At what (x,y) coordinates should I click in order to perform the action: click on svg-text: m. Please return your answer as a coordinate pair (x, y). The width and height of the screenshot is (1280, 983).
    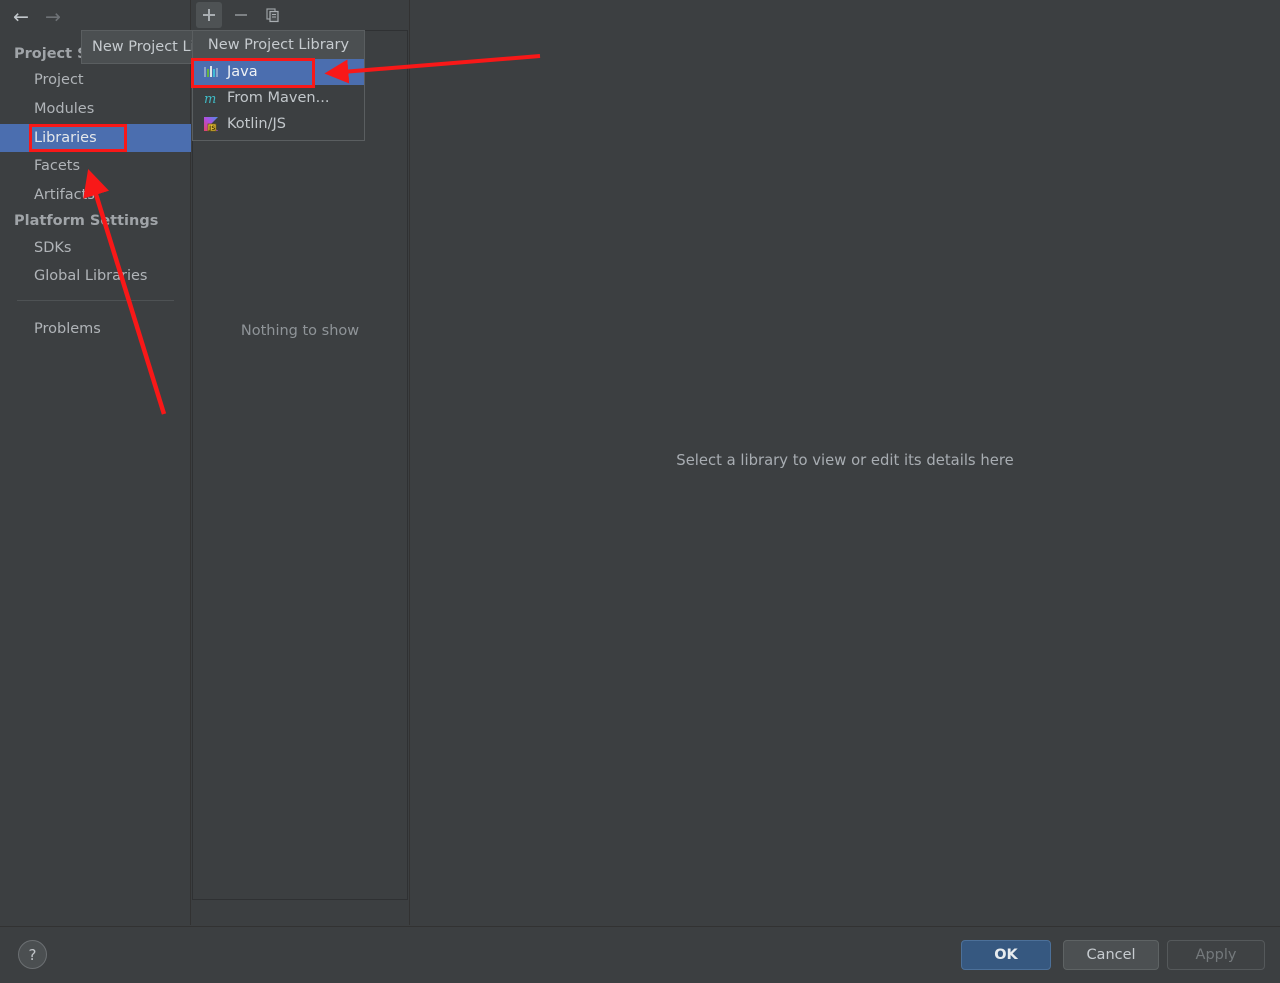
    Looking at the image, I should click on (210, 99).